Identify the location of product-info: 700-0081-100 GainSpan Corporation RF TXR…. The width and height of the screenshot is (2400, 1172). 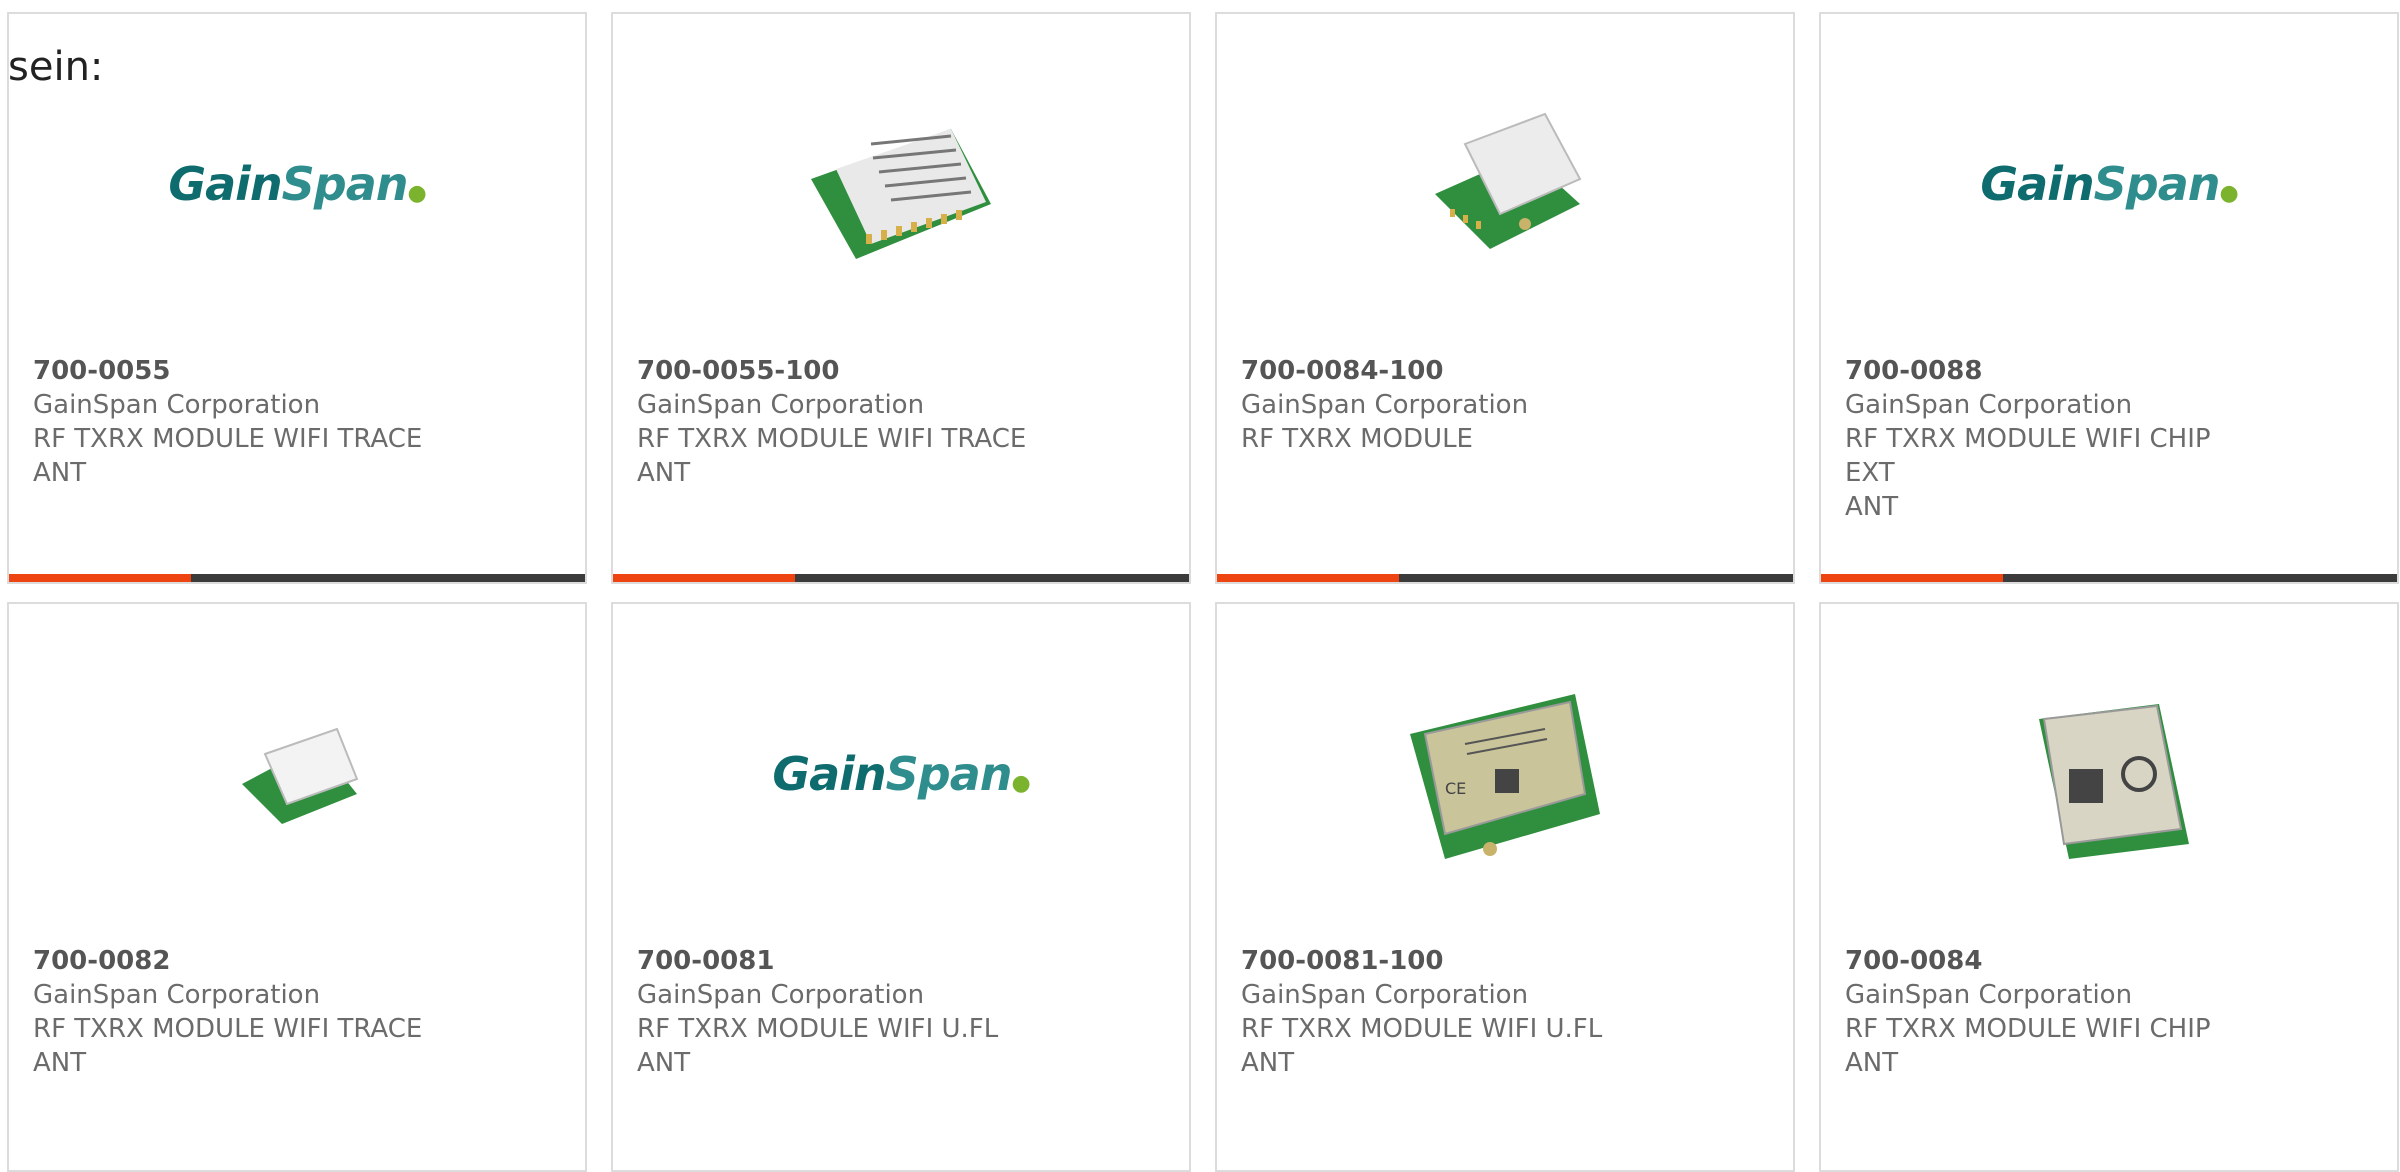
(1451, 1012).